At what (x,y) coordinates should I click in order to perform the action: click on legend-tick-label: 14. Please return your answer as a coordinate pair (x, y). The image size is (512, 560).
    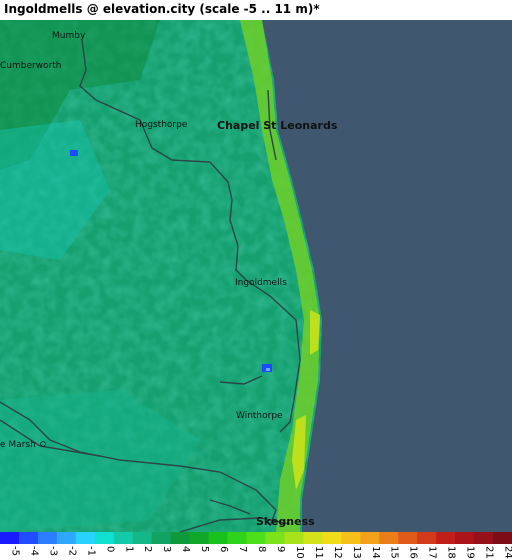
    Looking at the image, I should click on (375, 552).